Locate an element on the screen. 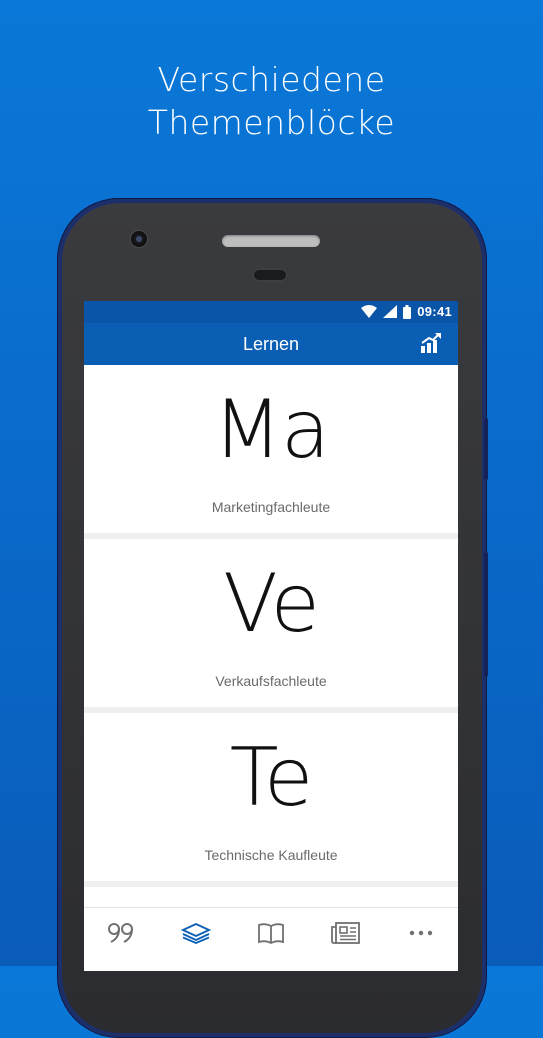 Image resolution: width=543 pixels, height=1038 pixels. book-icon is located at coordinates (271, 933).